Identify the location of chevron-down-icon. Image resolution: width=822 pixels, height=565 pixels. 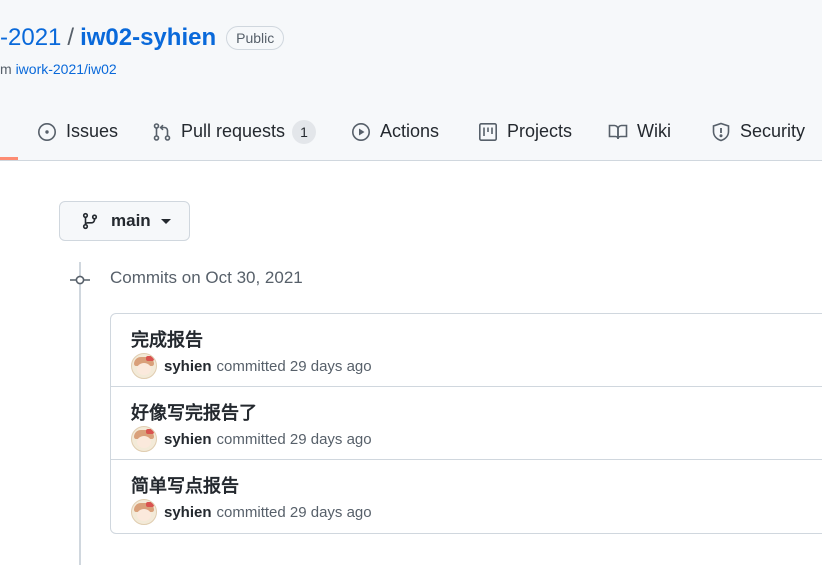
(165, 221).